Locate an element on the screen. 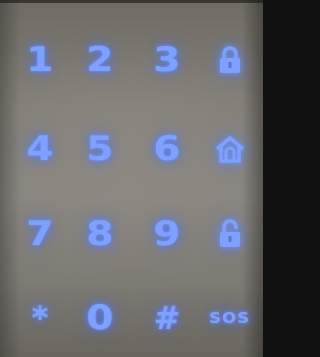 This screenshot has height=357, width=320. sos-button: SOS is located at coordinates (230, 318).